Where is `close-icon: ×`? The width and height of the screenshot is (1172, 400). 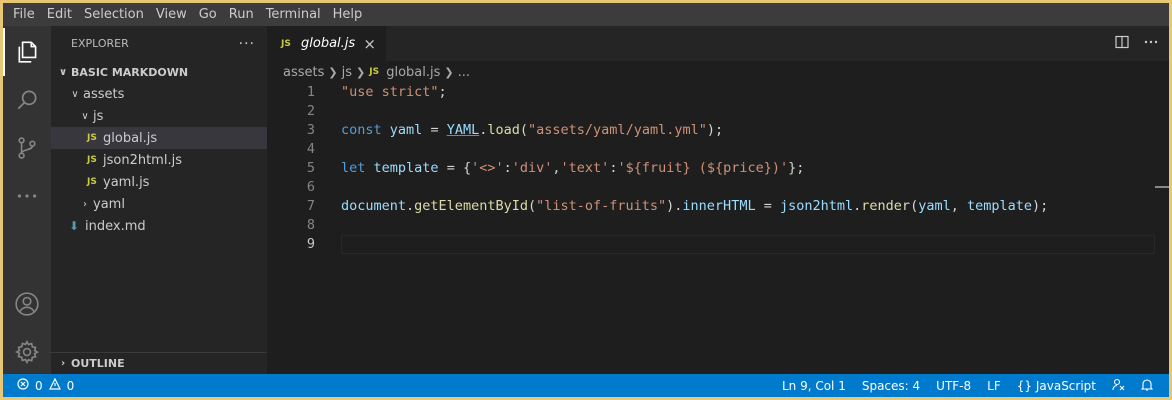 close-icon: × is located at coordinates (369, 44).